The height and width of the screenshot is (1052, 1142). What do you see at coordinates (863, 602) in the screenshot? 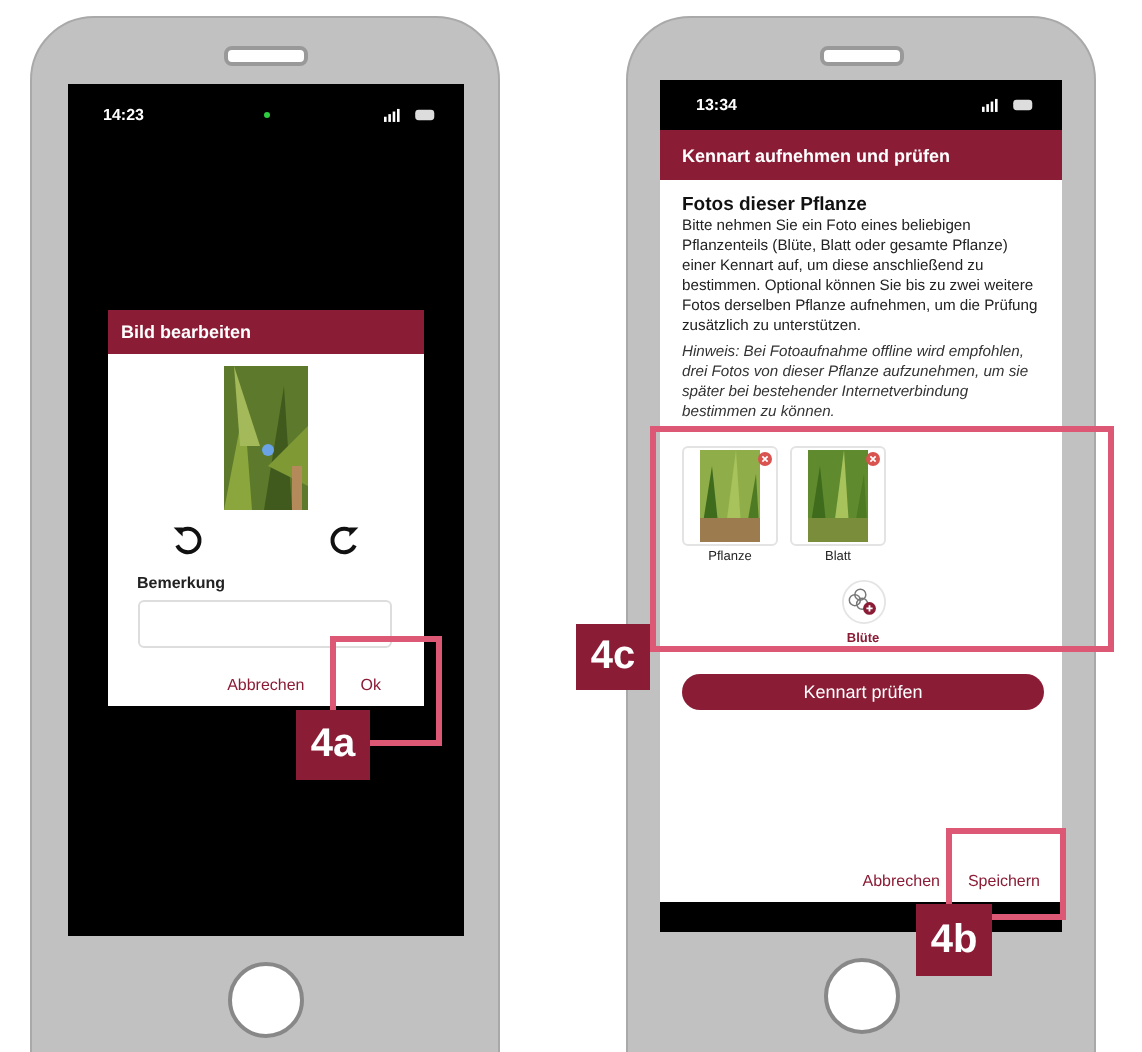
I see `add-flower-icon` at bounding box center [863, 602].